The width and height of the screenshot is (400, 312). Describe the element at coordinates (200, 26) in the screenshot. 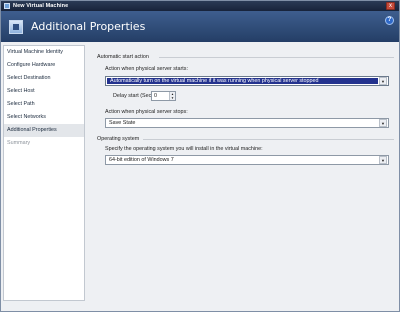

I see `page-banner: Additional Properties ?` at that location.